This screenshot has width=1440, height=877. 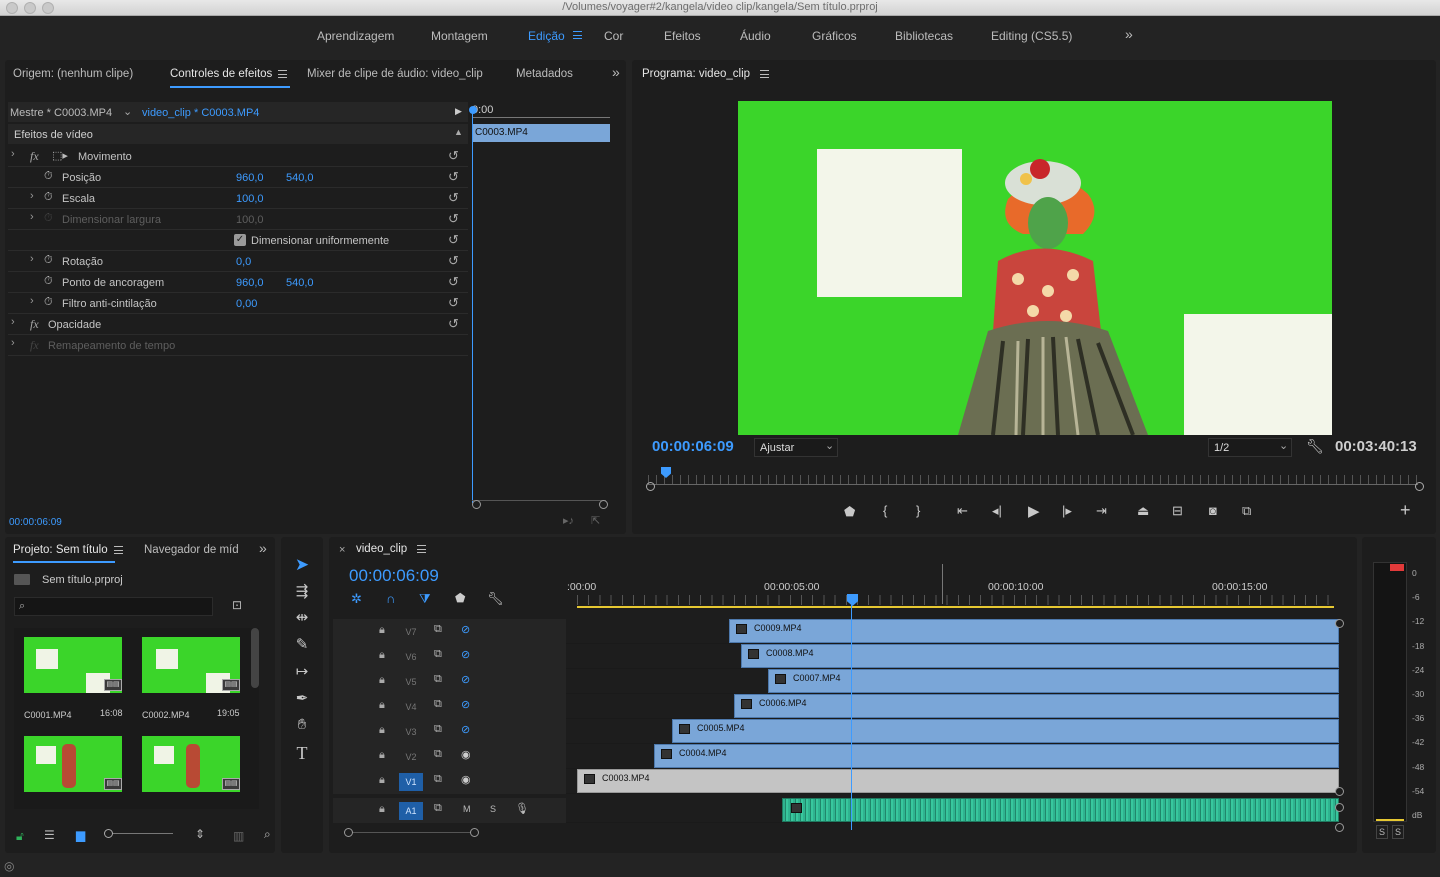 What do you see at coordinates (394, 576) in the screenshot?
I see `timeline-timecode: 00:00:06:09` at bounding box center [394, 576].